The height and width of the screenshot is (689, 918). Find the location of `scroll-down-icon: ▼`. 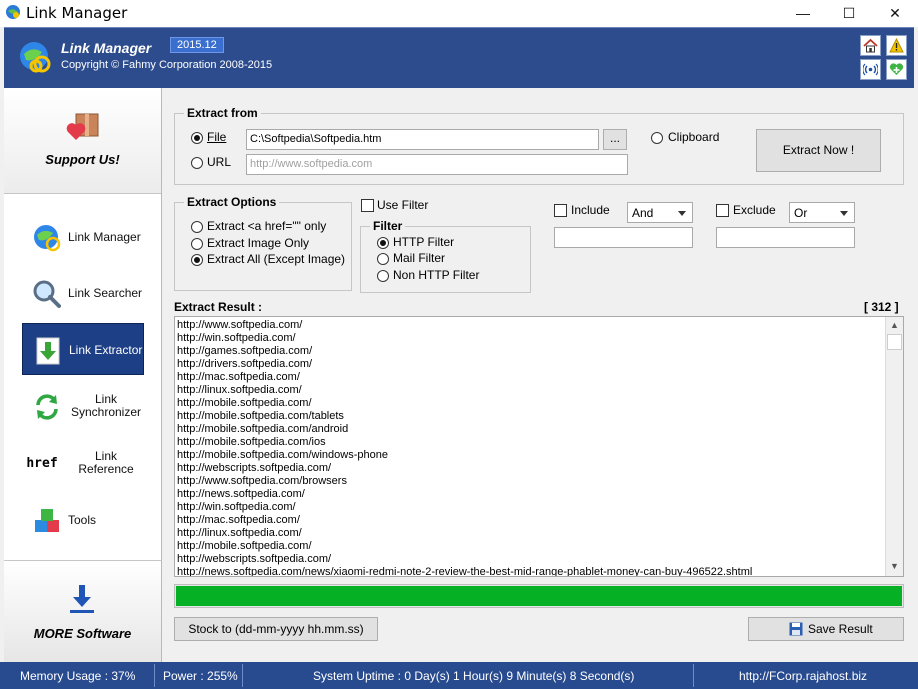

scroll-down-icon: ▼ is located at coordinates (894, 566).